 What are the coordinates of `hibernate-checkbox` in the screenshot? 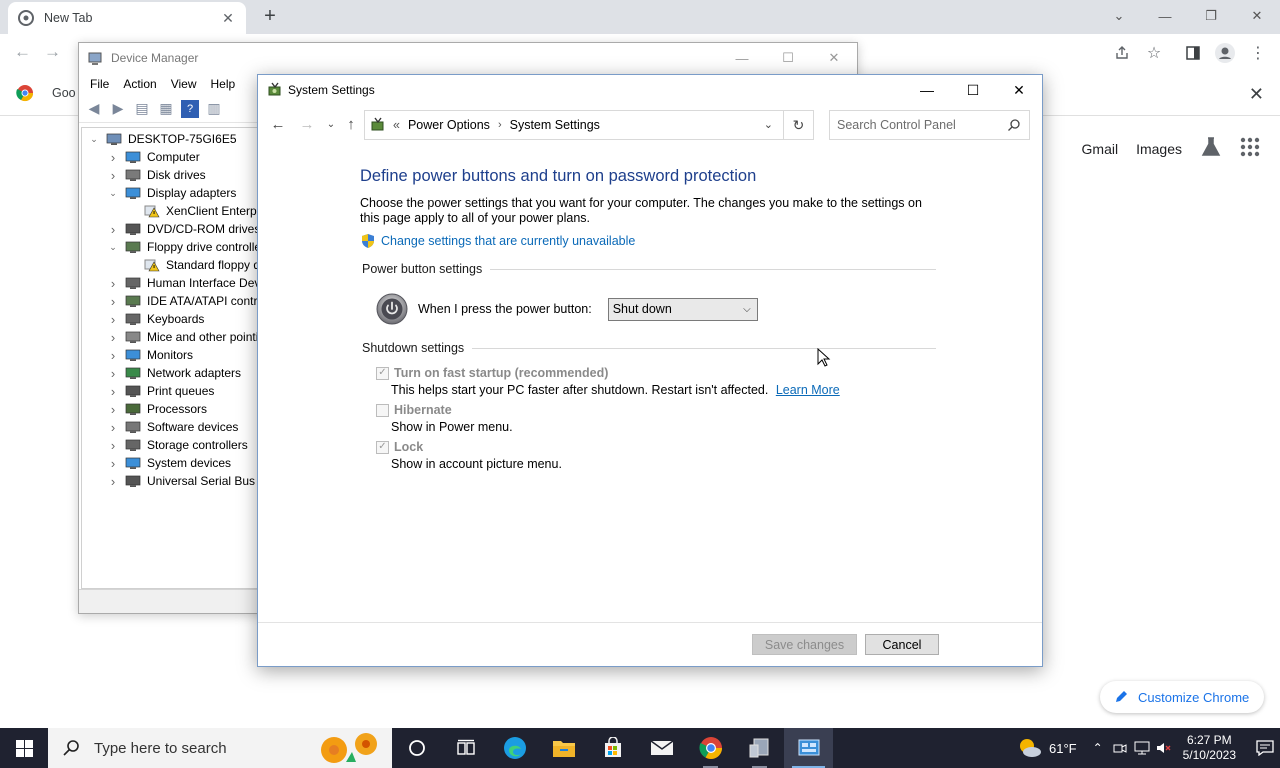 It's located at (382, 410).